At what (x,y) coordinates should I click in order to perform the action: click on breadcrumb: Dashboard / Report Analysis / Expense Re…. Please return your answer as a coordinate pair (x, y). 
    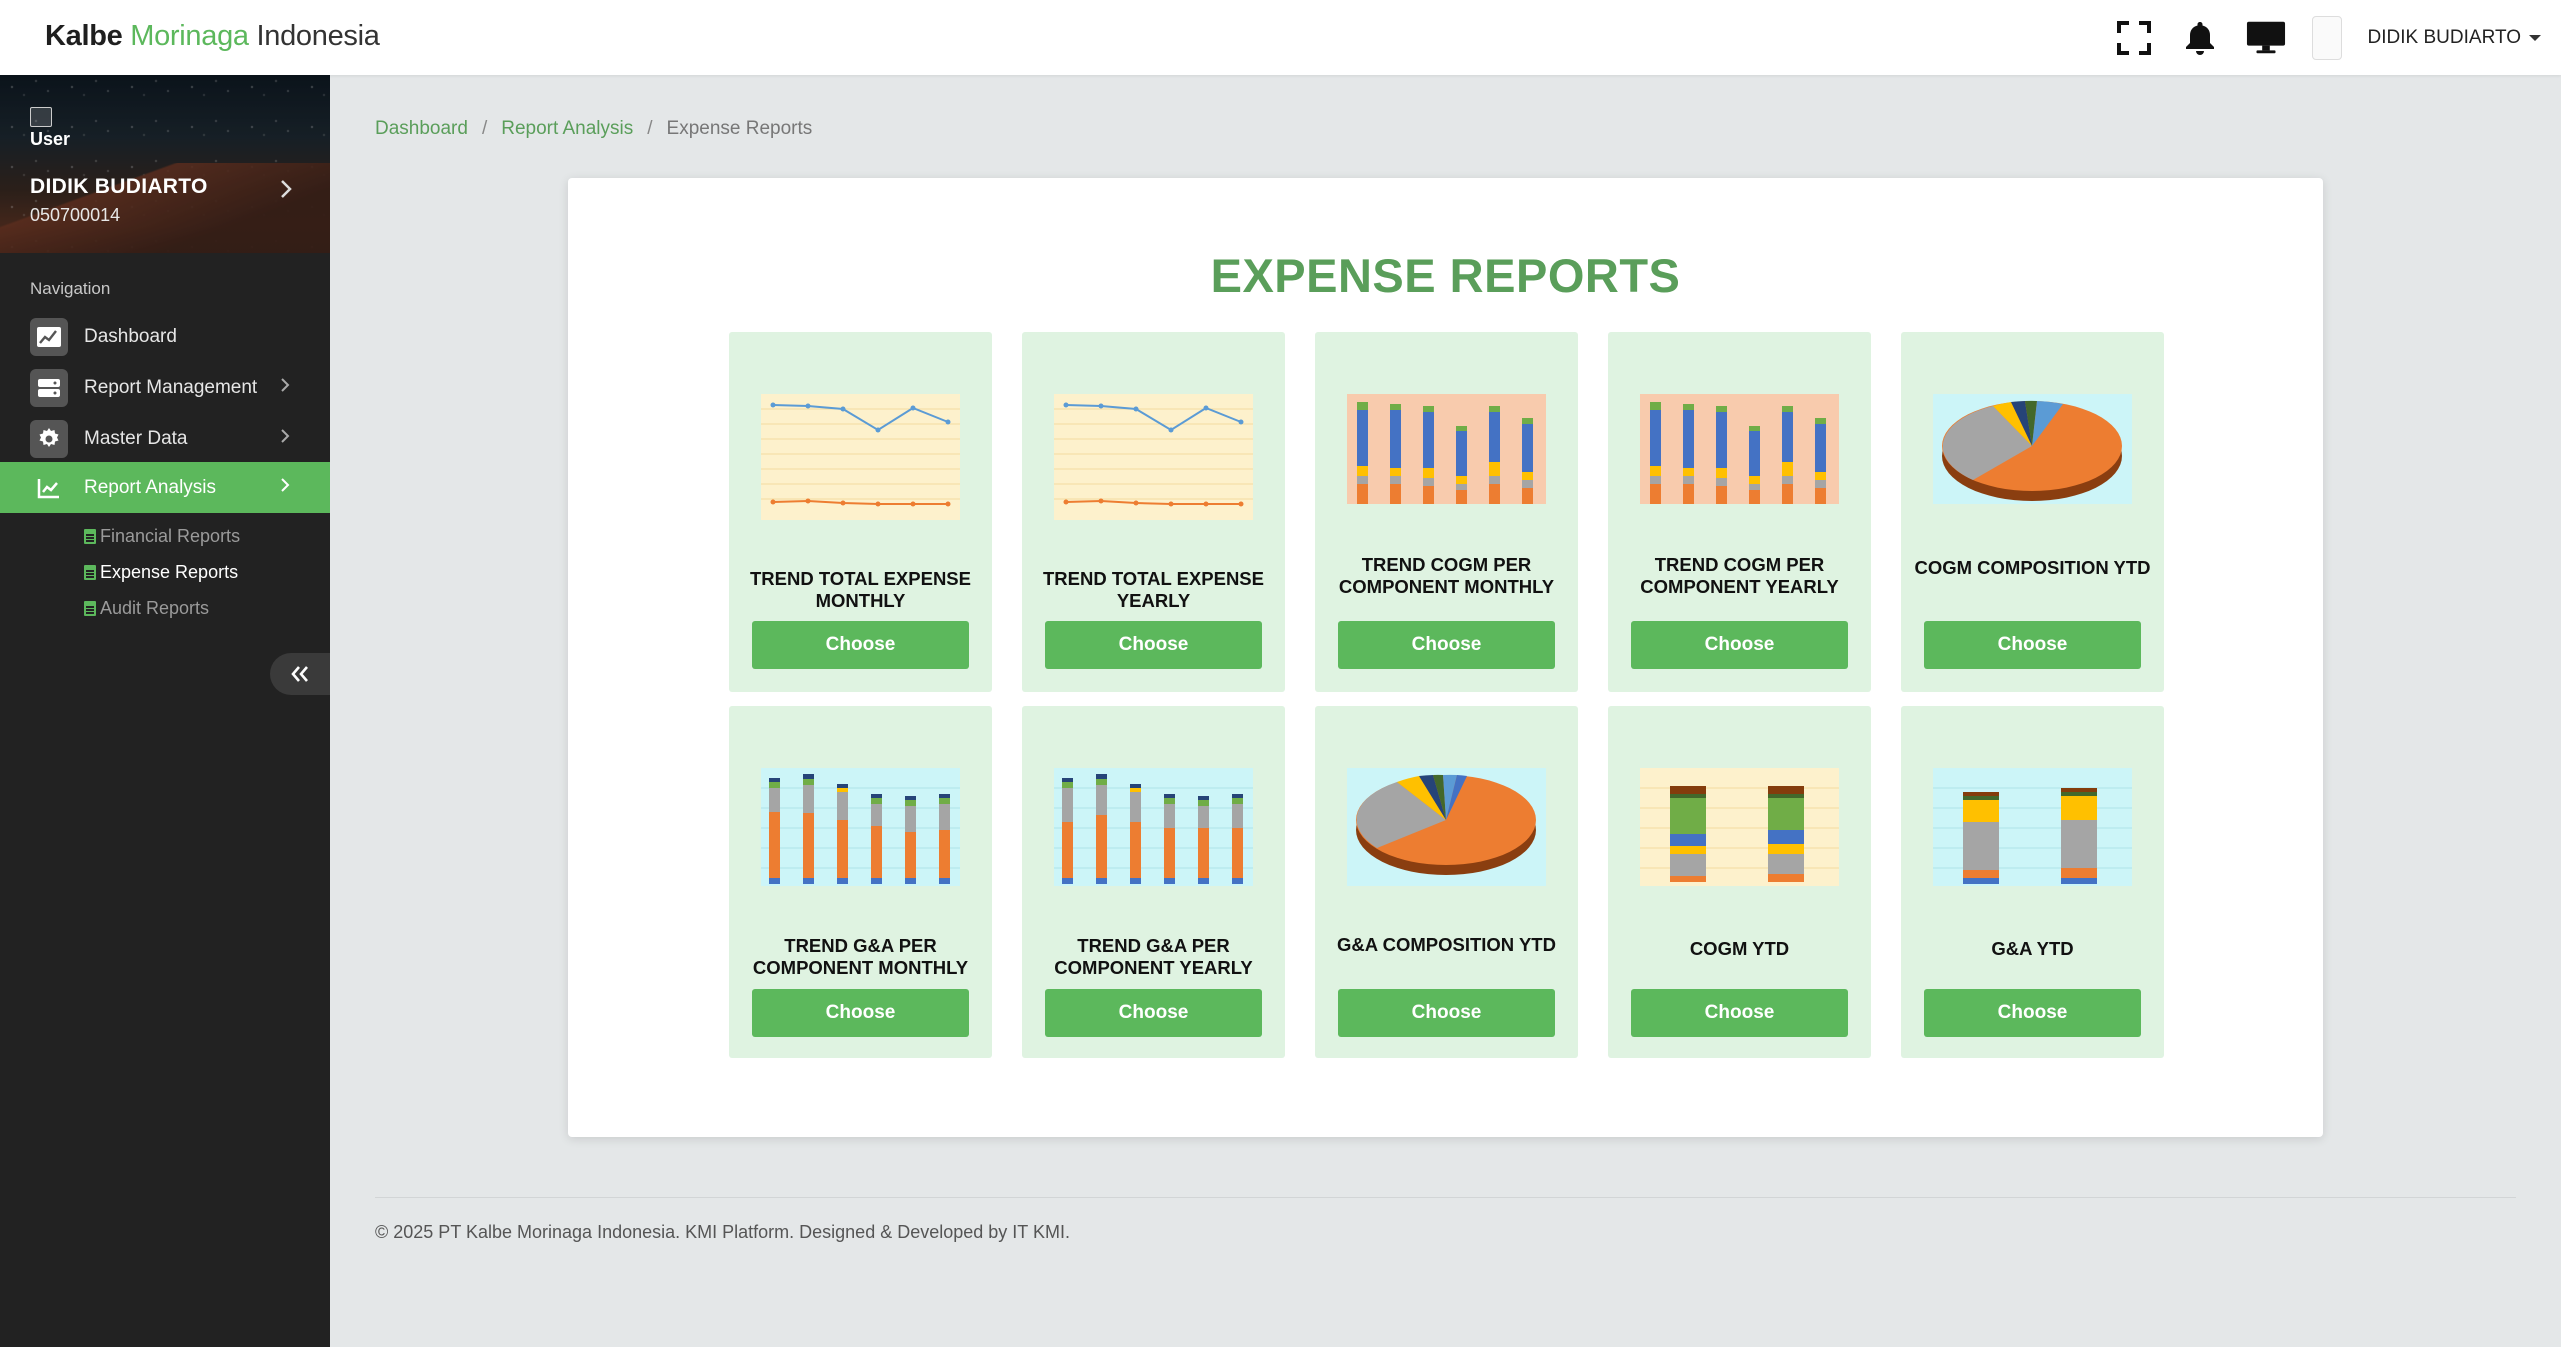
    Looking at the image, I should click on (594, 129).